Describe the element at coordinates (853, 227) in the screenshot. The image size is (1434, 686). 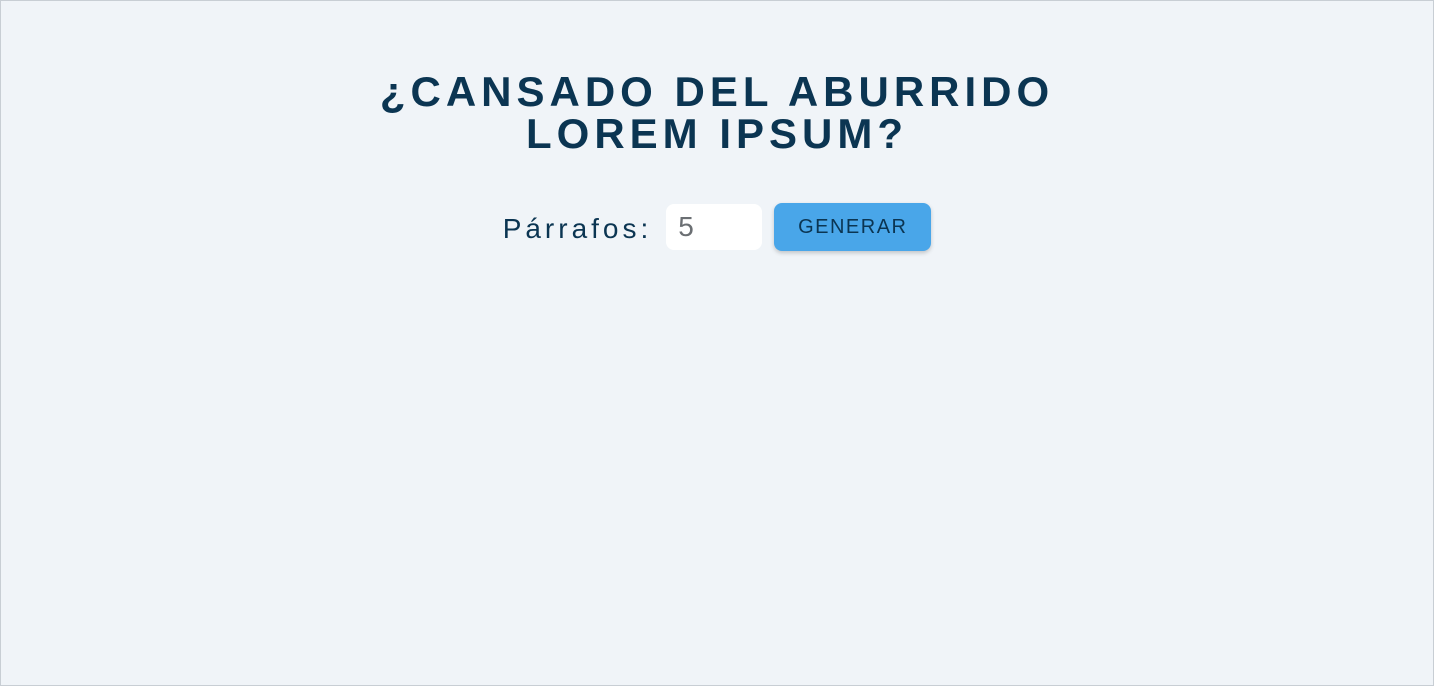
I see `generate-button: GENERAR` at that location.